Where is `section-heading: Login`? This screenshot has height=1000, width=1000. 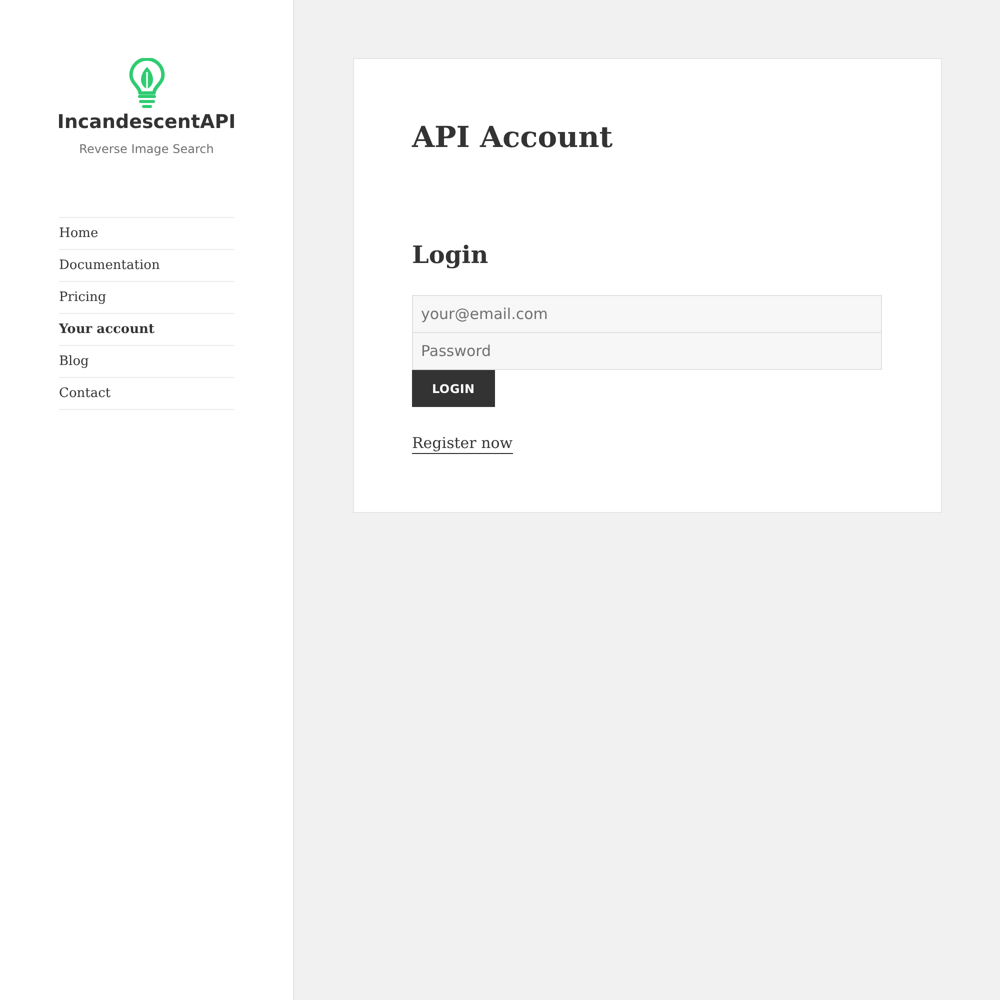 section-heading: Login is located at coordinates (450, 255).